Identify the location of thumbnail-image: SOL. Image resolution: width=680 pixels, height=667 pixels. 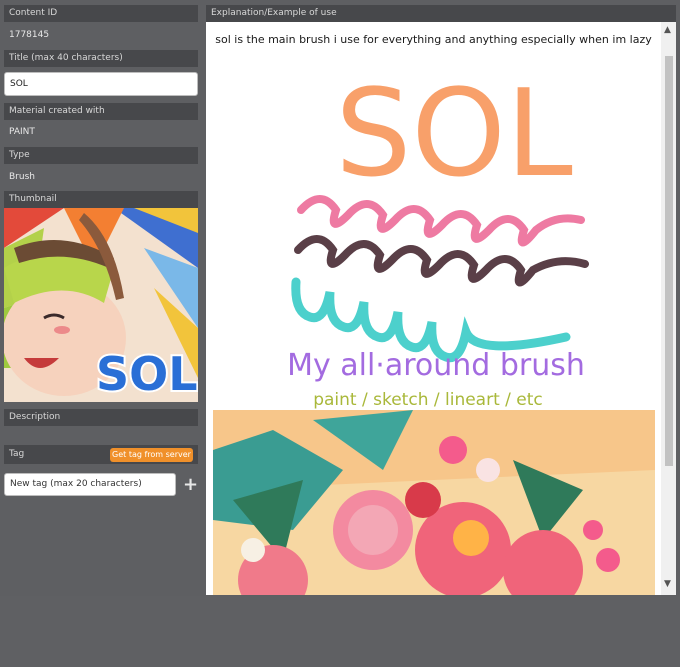
(101, 305).